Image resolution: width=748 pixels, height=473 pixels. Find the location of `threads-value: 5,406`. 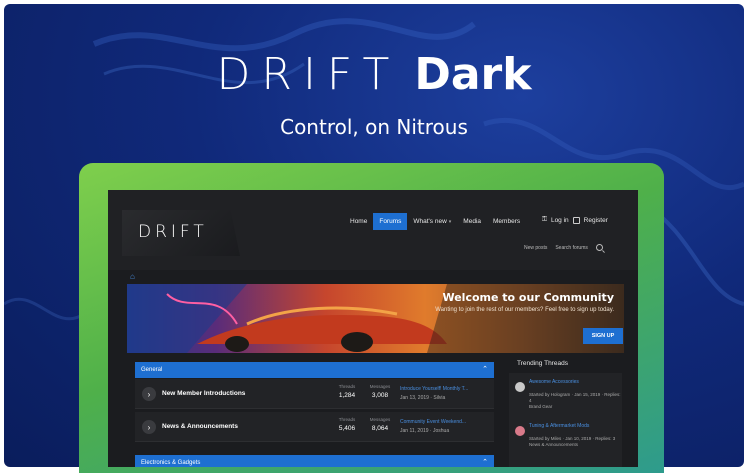

threads-value: 5,406 is located at coordinates (347, 428).